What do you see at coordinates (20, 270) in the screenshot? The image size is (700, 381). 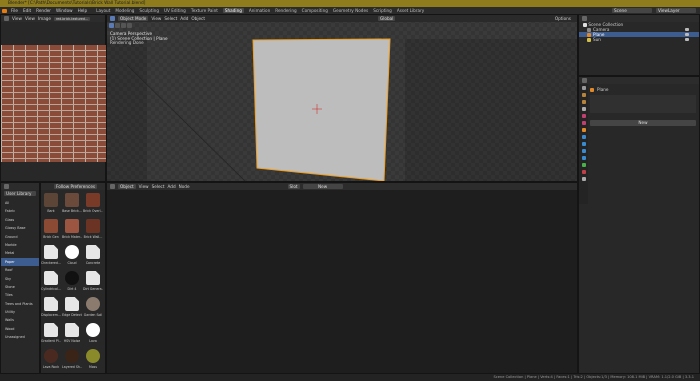 I see `category-roof: Roof` at bounding box center [20, 270].